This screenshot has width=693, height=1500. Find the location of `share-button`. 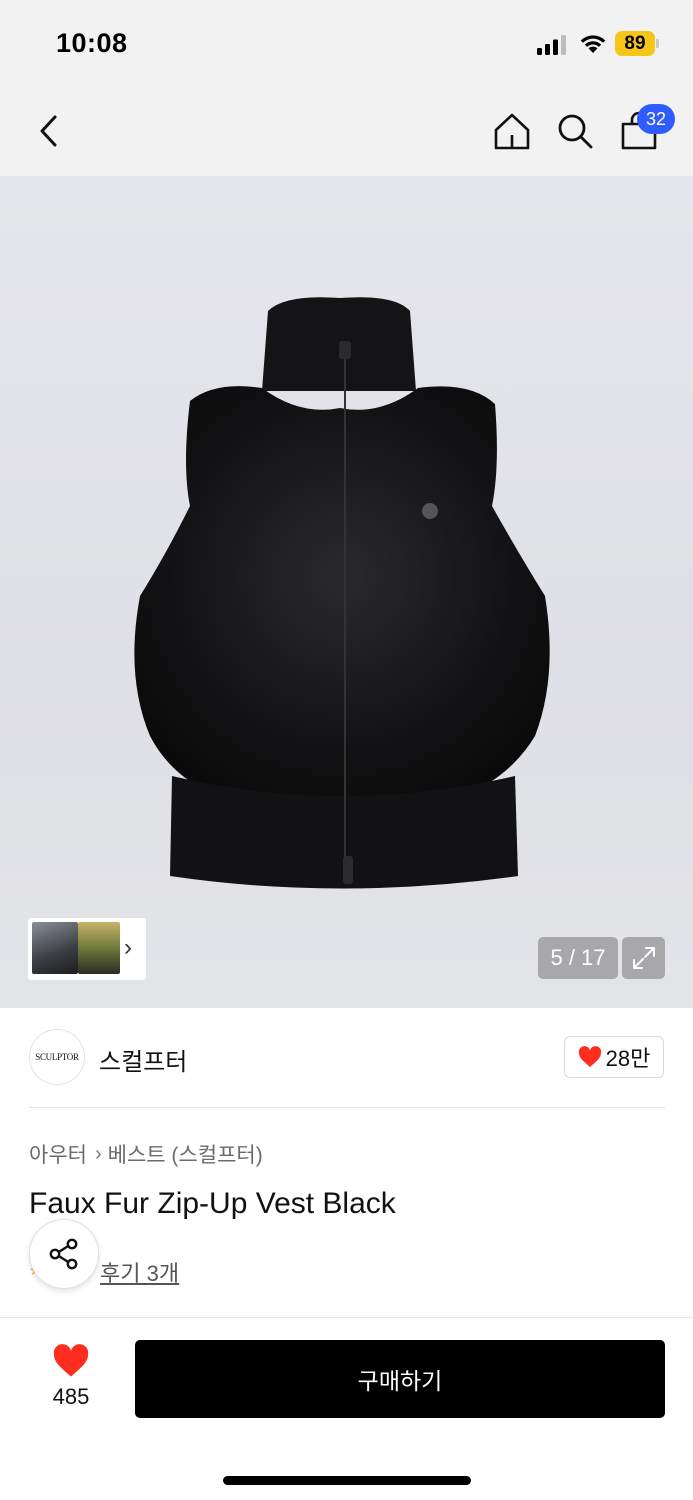

share-button is located at coordinates (64, 1254).